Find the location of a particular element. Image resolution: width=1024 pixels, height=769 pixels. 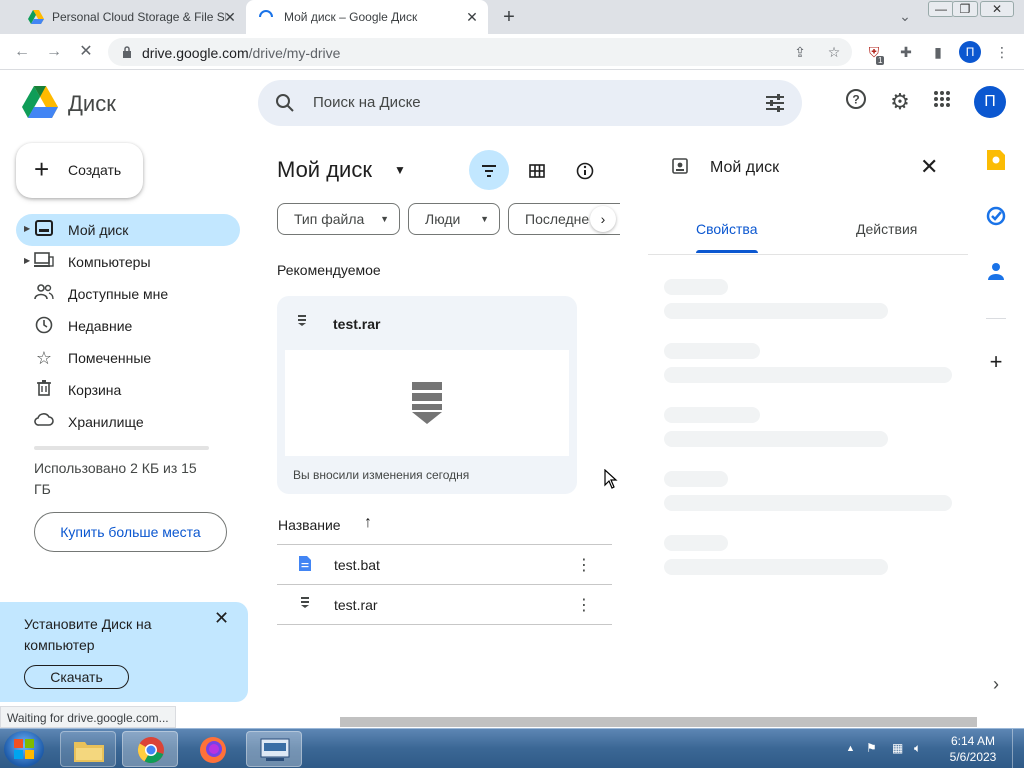

sidebar-item-storage: Хранилище is located at coordinates (128, 422).